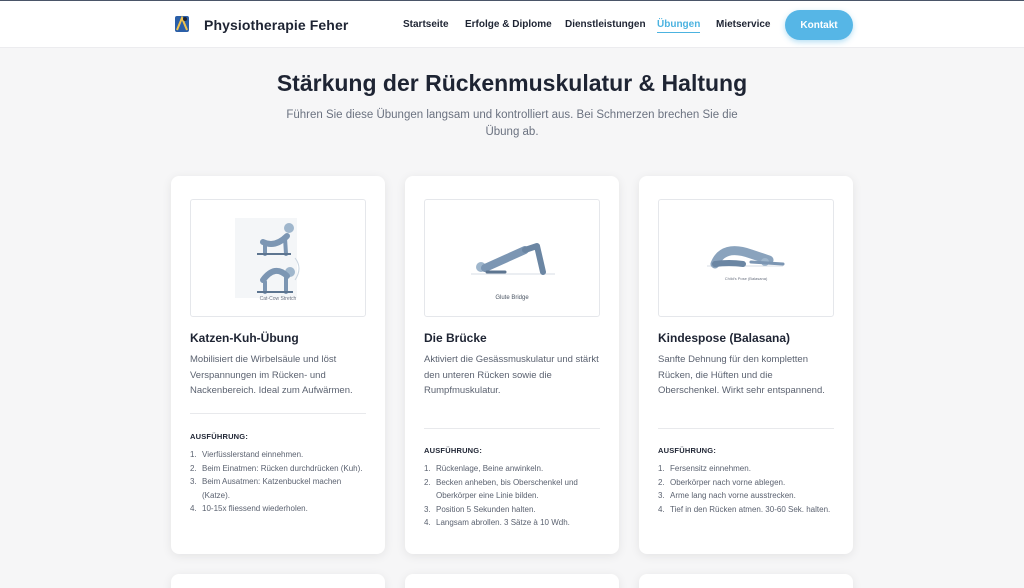  Describe the element at coordinates (247, 454) in the screenshot. I see `step-item: 1. Vierfüsslerstand einnehmen.` at that location.